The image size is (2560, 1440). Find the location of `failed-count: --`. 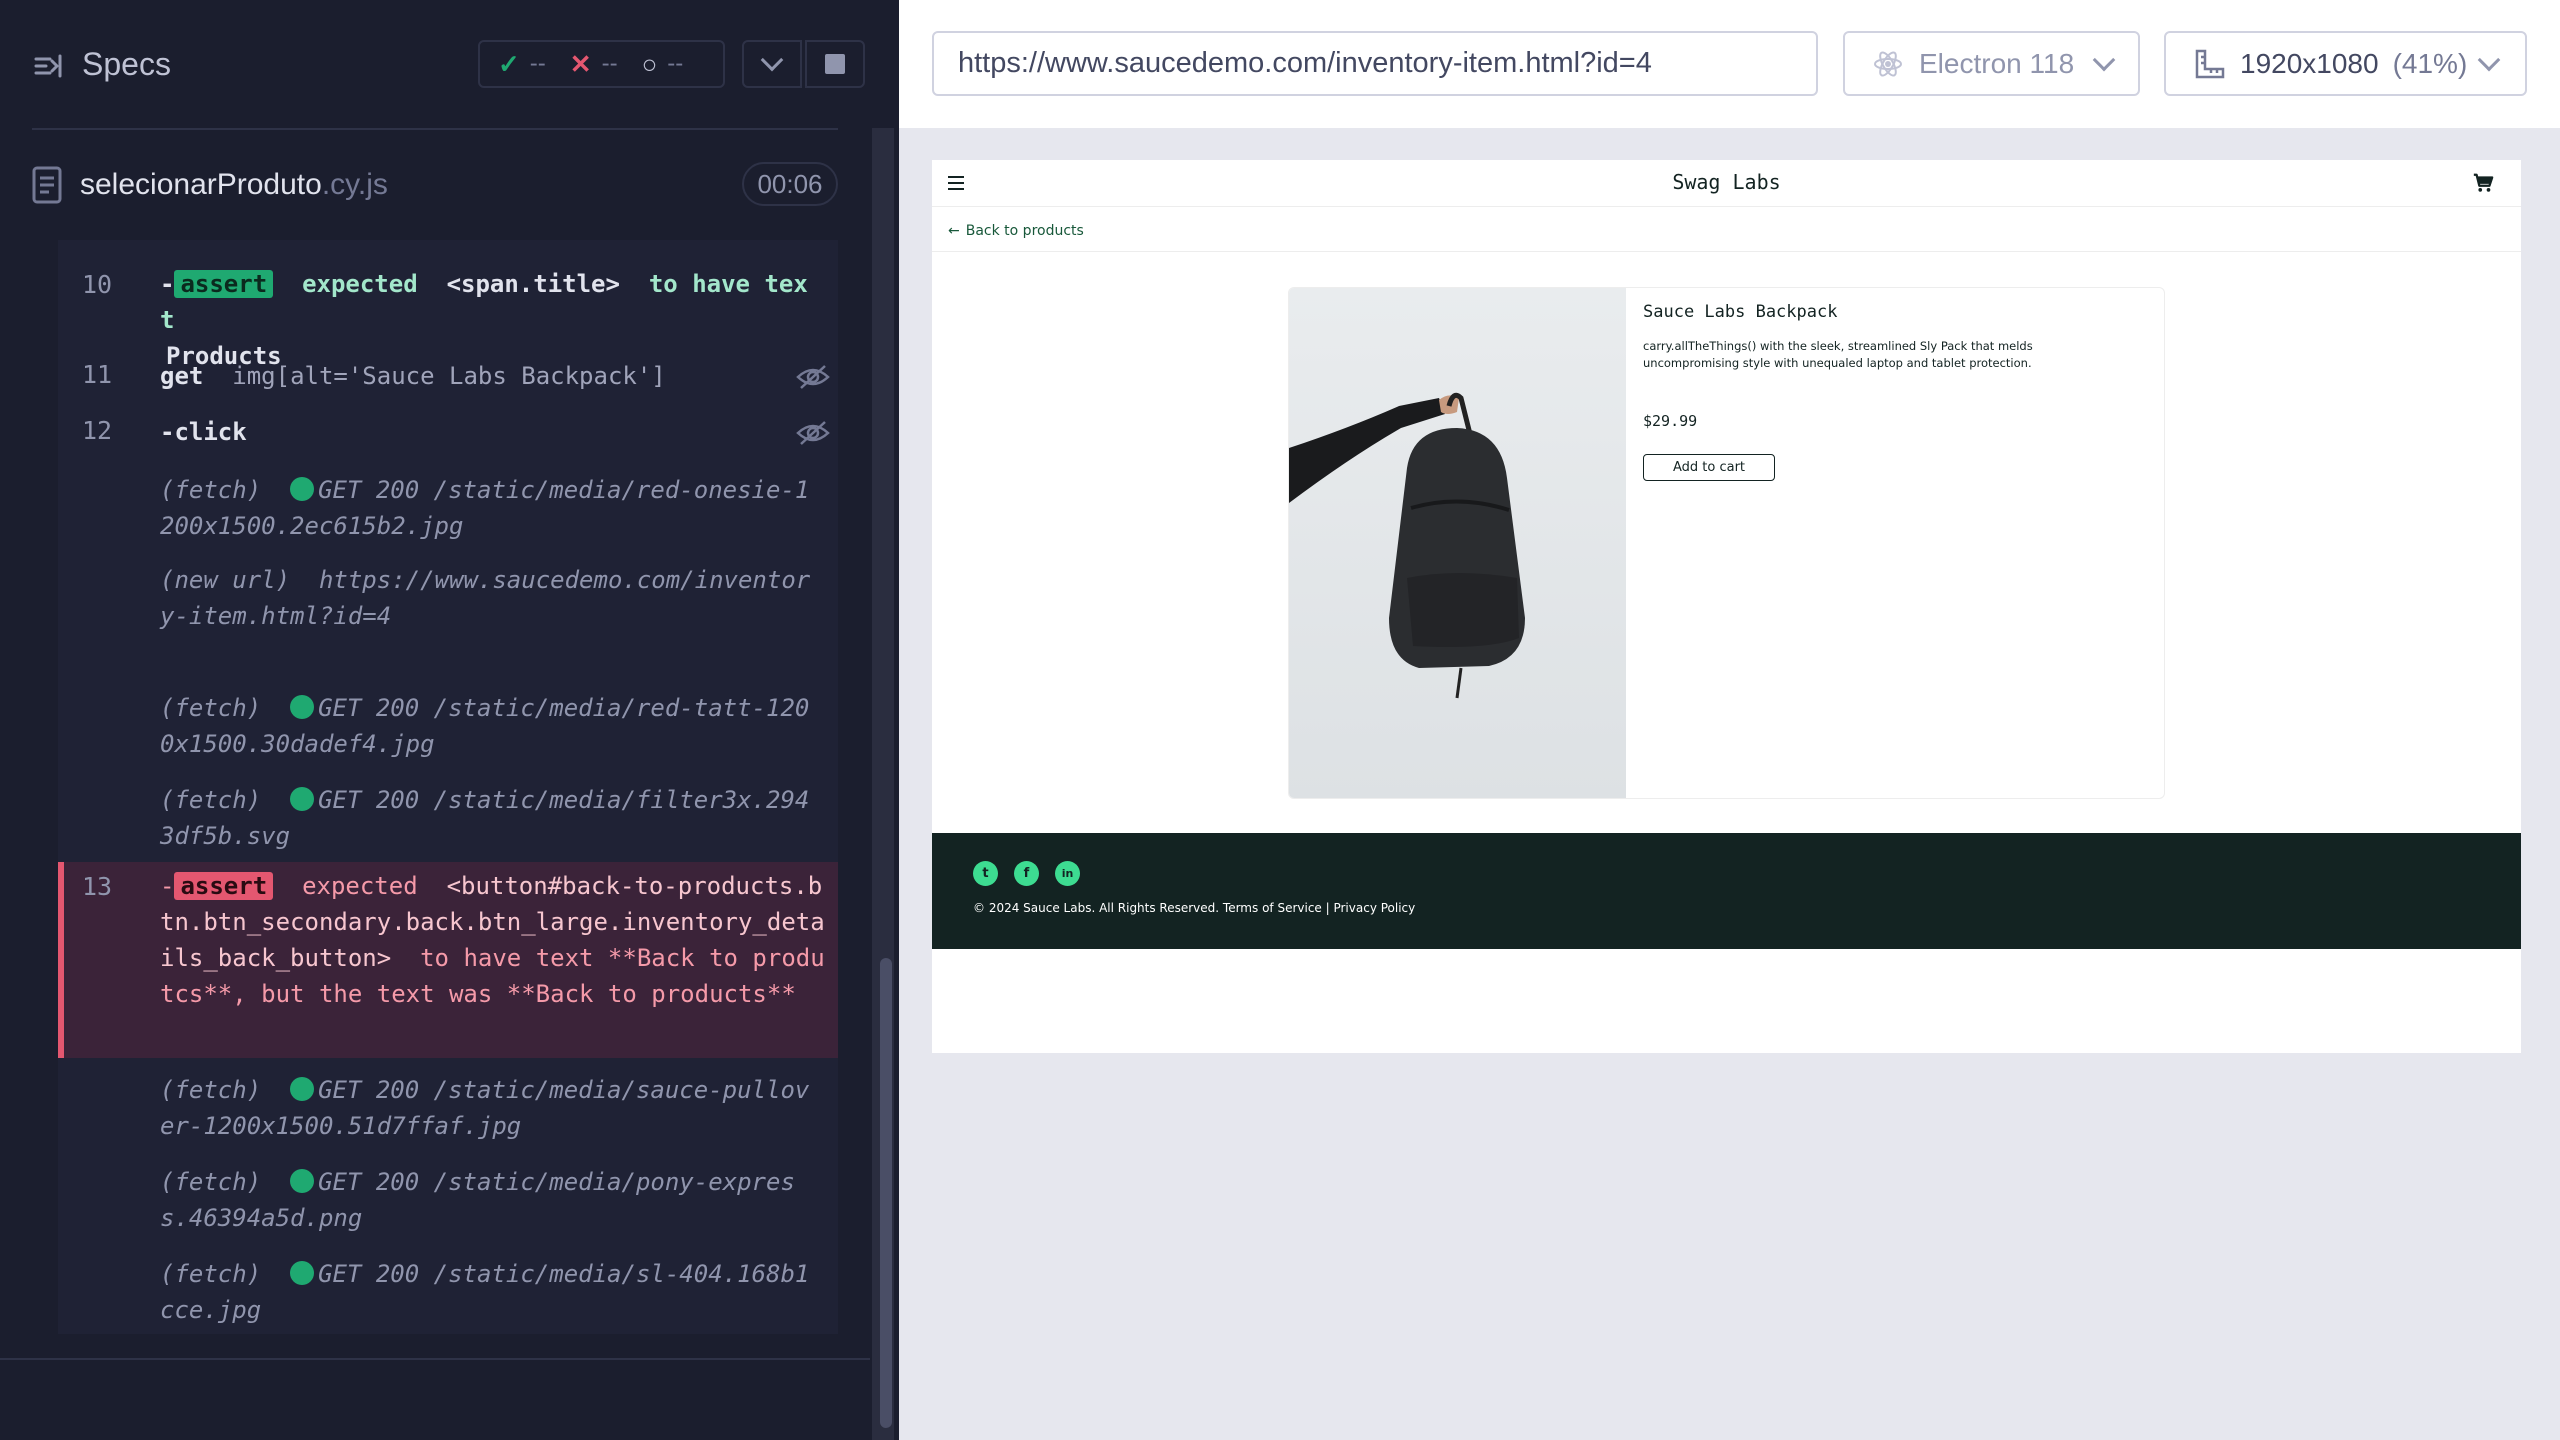

failed-count: -- is located at coordinates (609, 63).